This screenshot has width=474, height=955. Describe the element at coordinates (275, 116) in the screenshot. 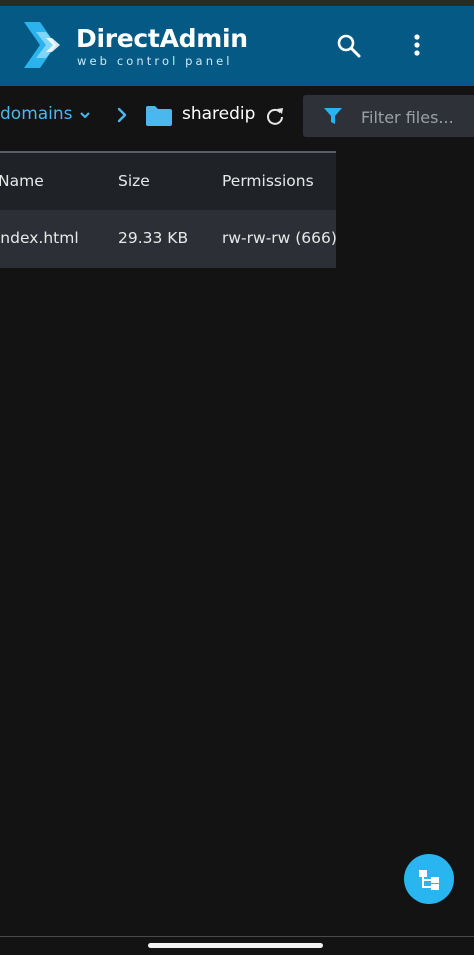

I see `refresh-icon` at that location.